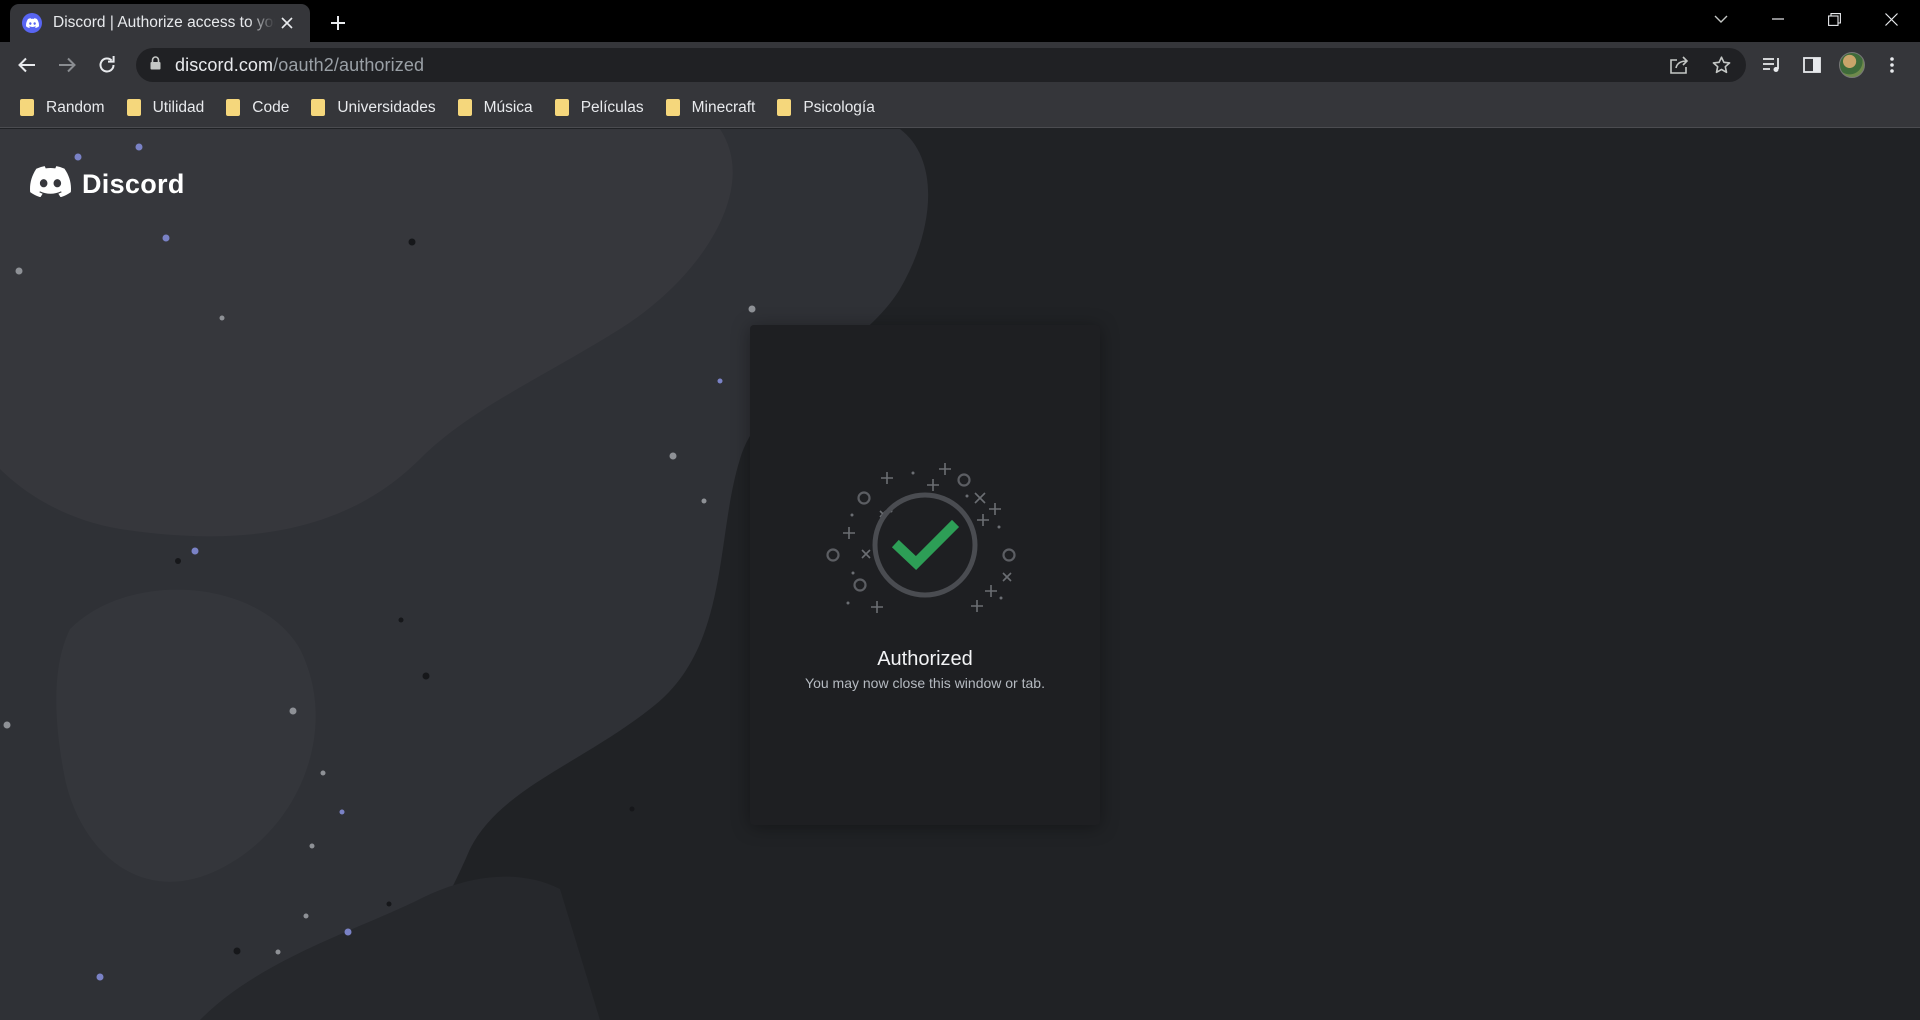 The height and width of the screenshot is (1020, 1920). What do you see at coordinates (386, 107) in the screenshot?
I see `bookmark-label: Universidades` at bounding box center [386, 107].